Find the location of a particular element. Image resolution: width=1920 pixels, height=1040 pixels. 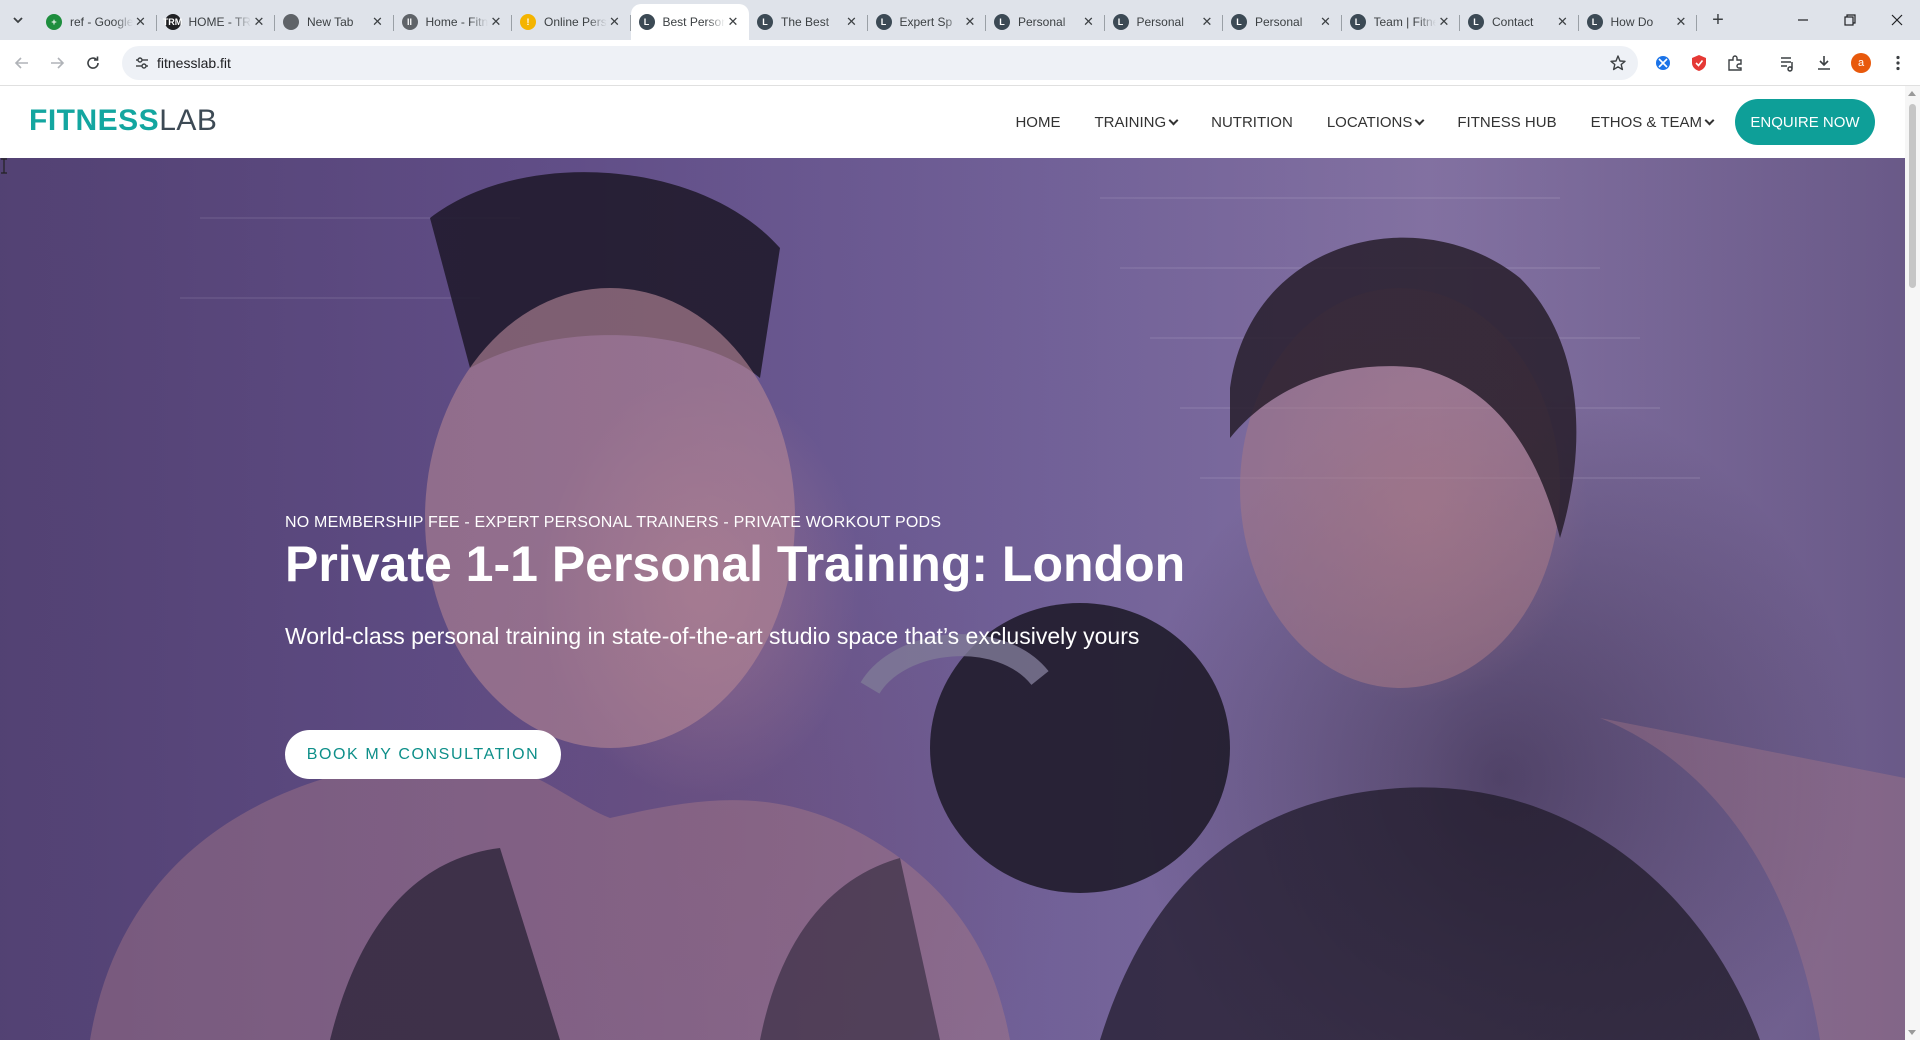

nav-item-locations: LOCATIONS is located at coordinates (1375, 122).